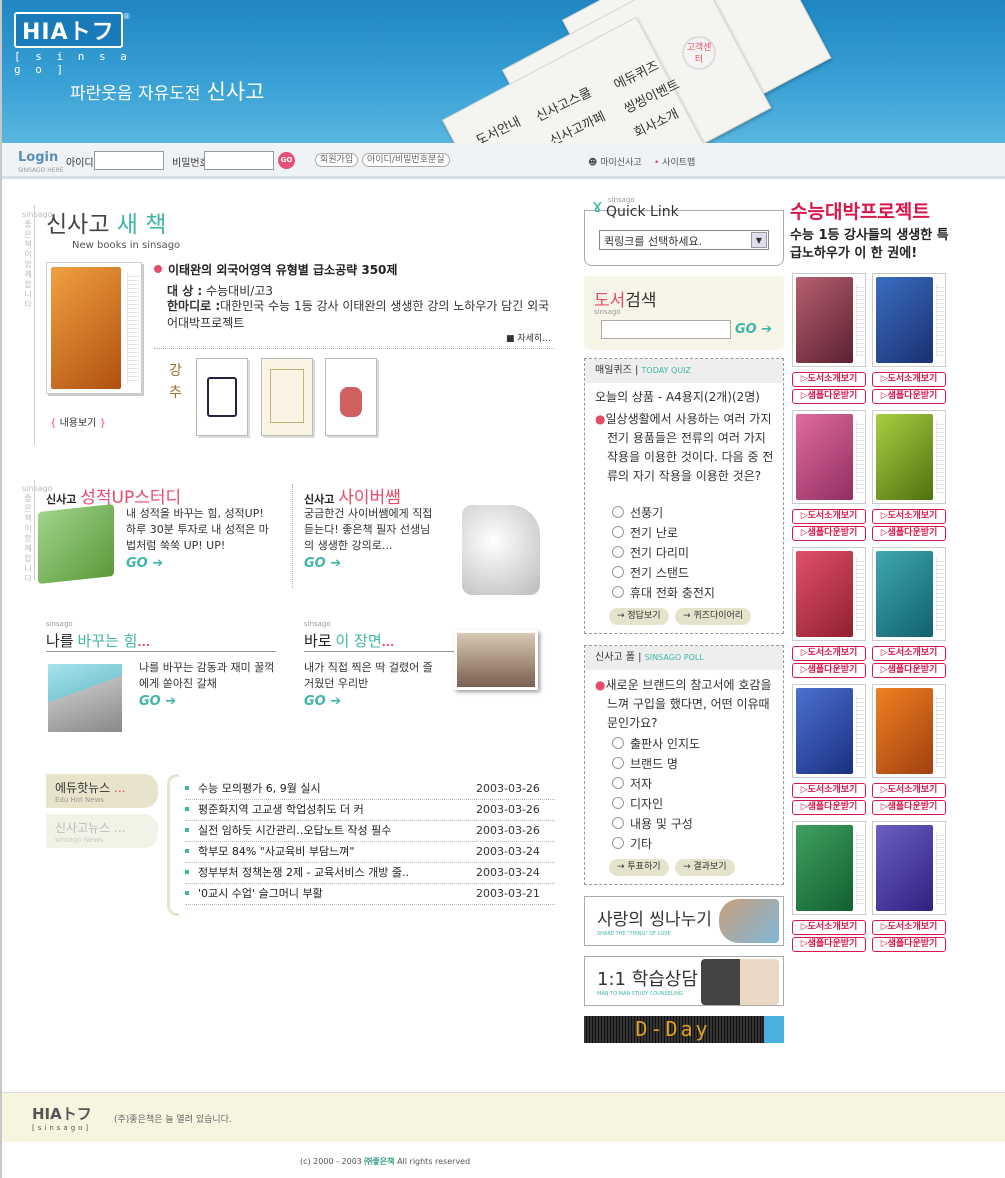 The width and height of the screenshot is (1005, 1178). Describe the element at coordinates (666, 329) in the screenshot. I see `book-search-input` at that location.